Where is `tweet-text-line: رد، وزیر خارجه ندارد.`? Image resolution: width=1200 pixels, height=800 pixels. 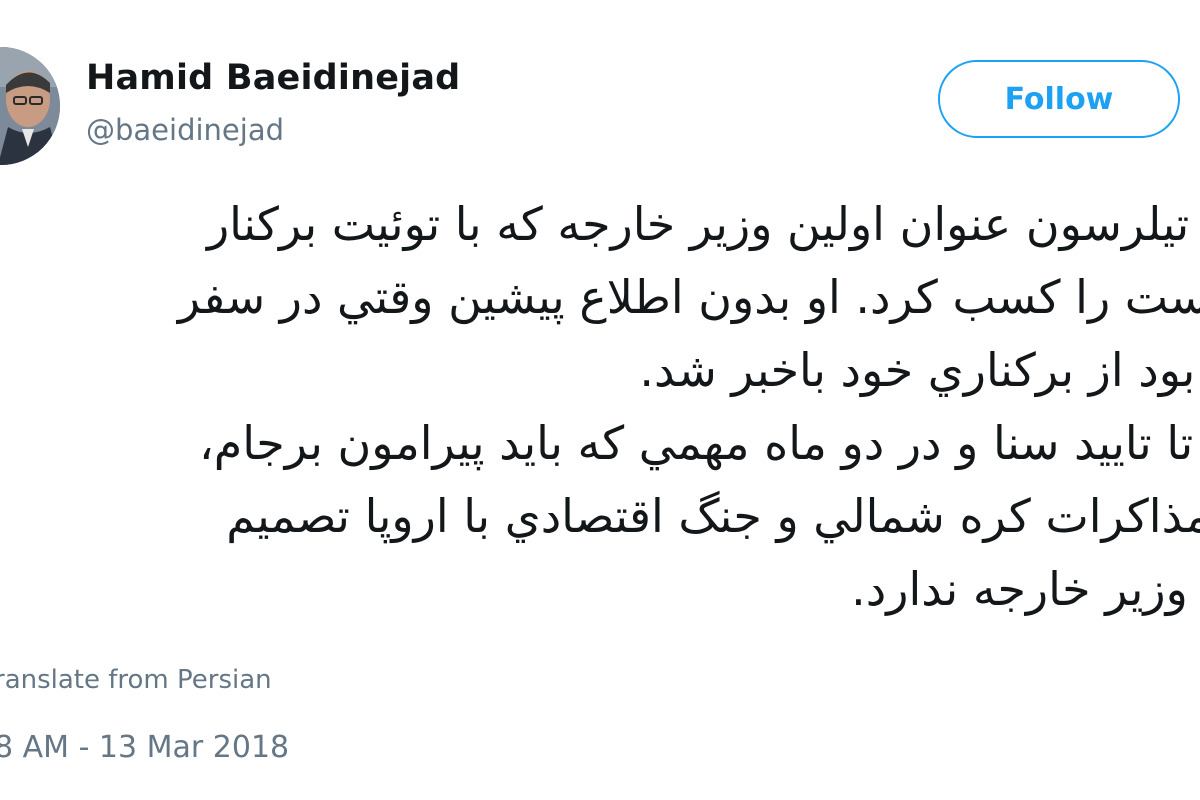 tweet-text-line: رد، وزیر خارجه ندارد. is located at coordinates (1025, 589).